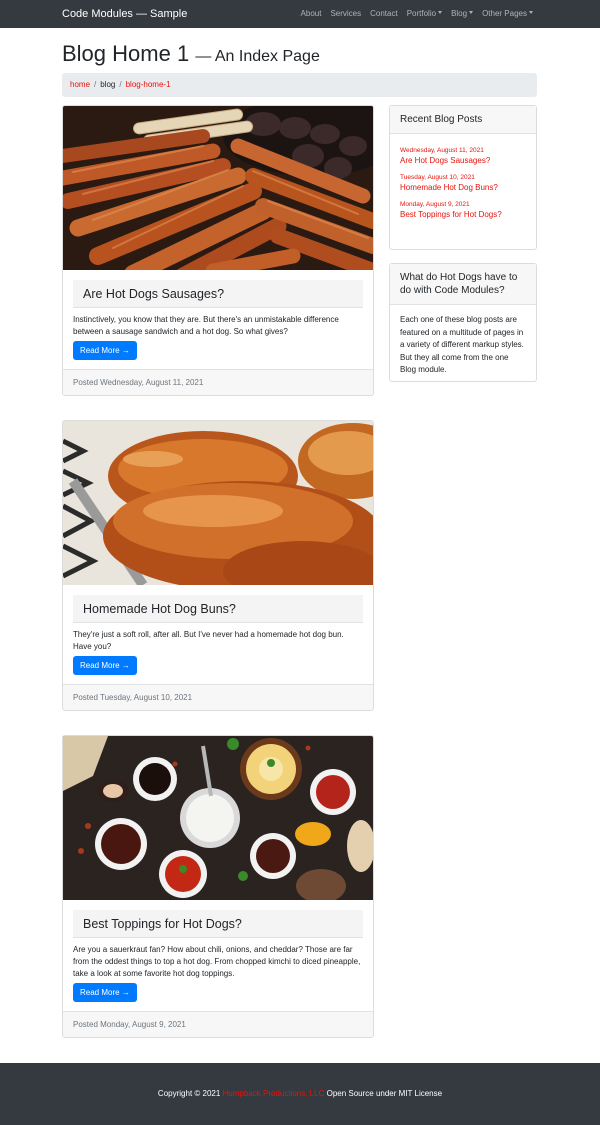 The image size is (600, 1125). I want to click on nav-link-contact: Contact, so click(384, 14).